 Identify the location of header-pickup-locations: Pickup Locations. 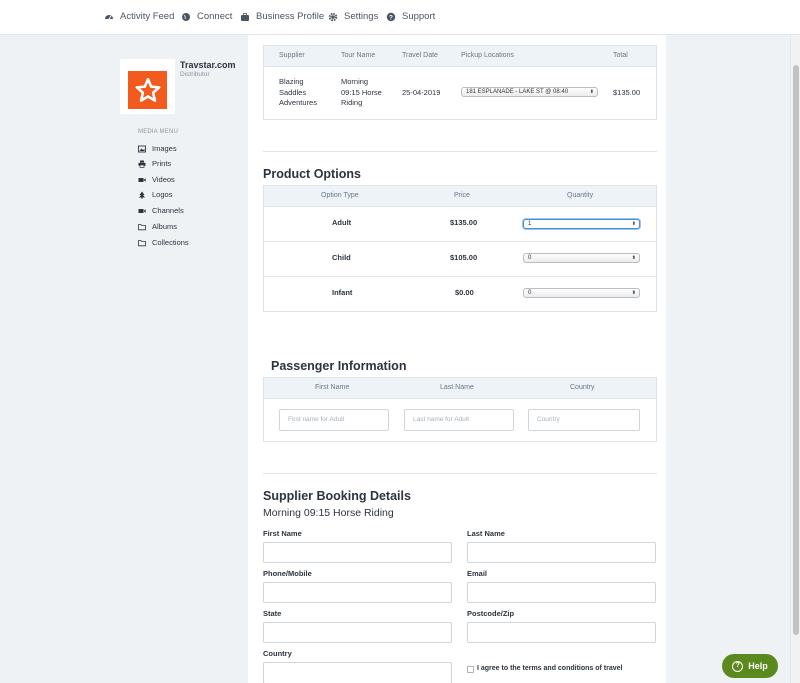
(487, 55).